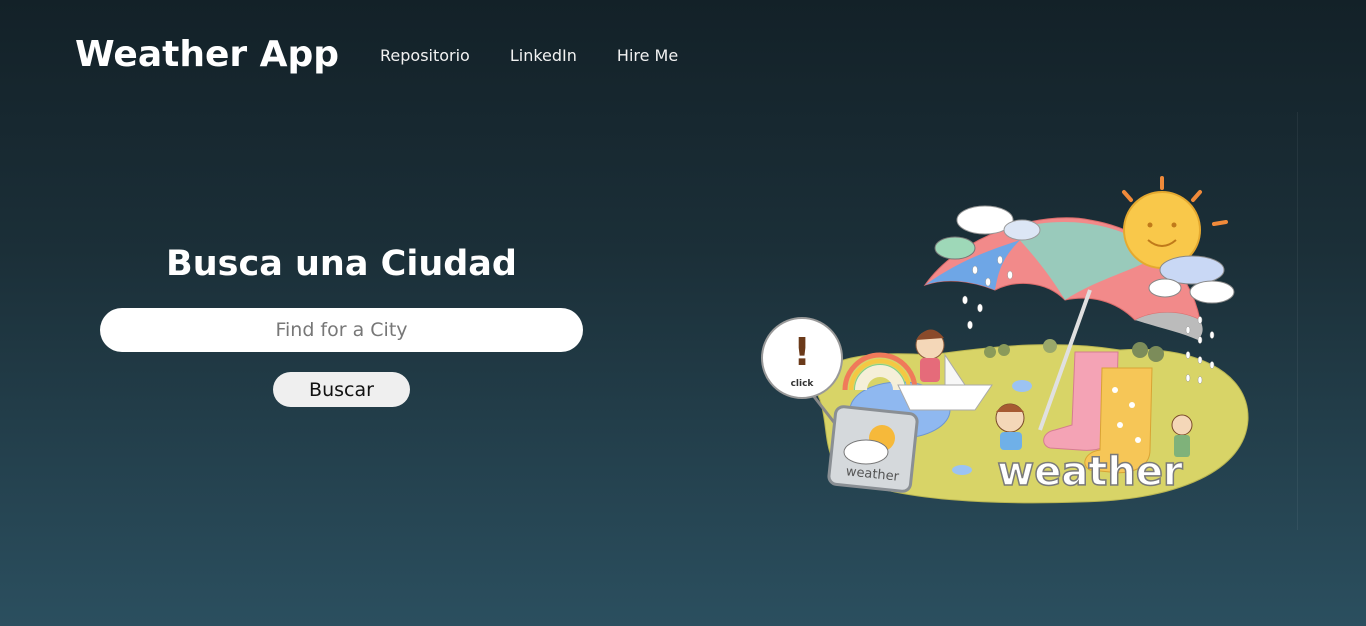  Describe the element at coordinates (1297, 321) in the screenshot. I see `divider` at that location.